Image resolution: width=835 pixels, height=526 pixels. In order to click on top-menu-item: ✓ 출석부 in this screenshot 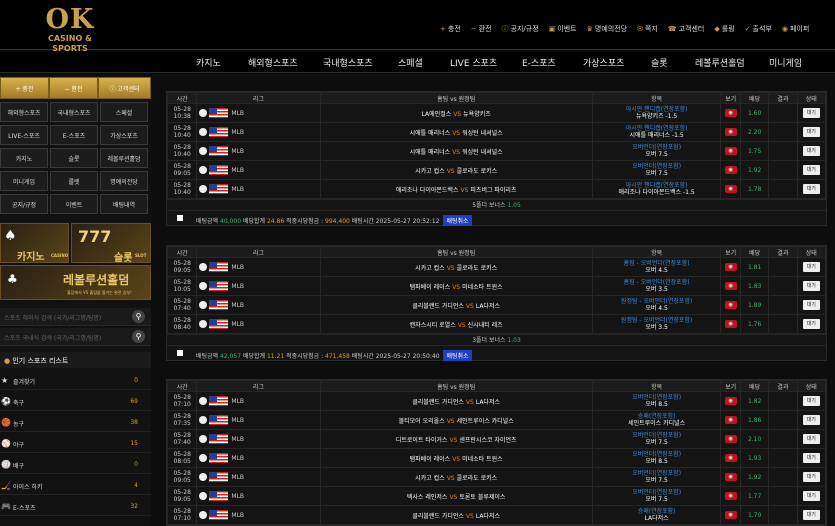, I will do `click(758, 29)`.